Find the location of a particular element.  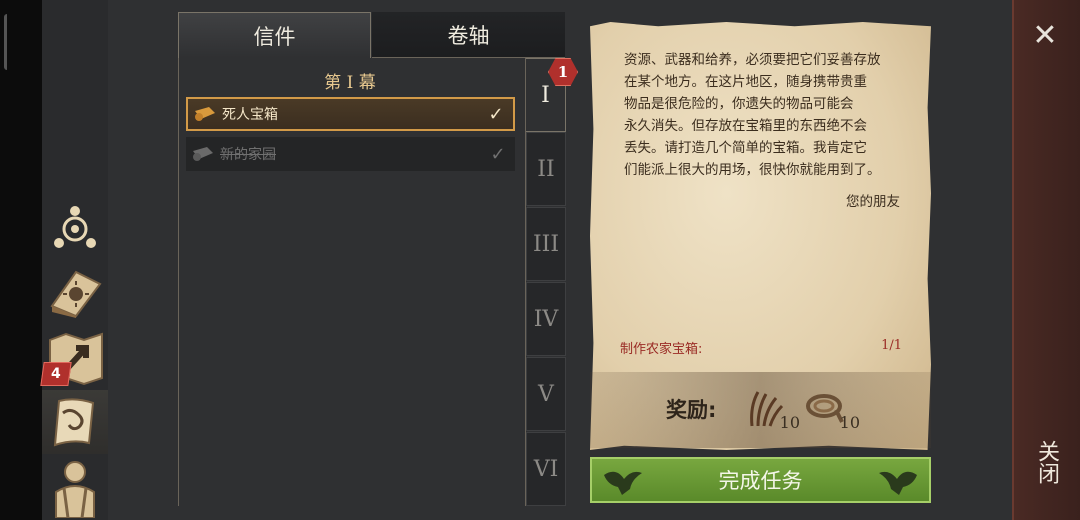

quest-label: 死人宝箱 is located at coordinates (250, 115).